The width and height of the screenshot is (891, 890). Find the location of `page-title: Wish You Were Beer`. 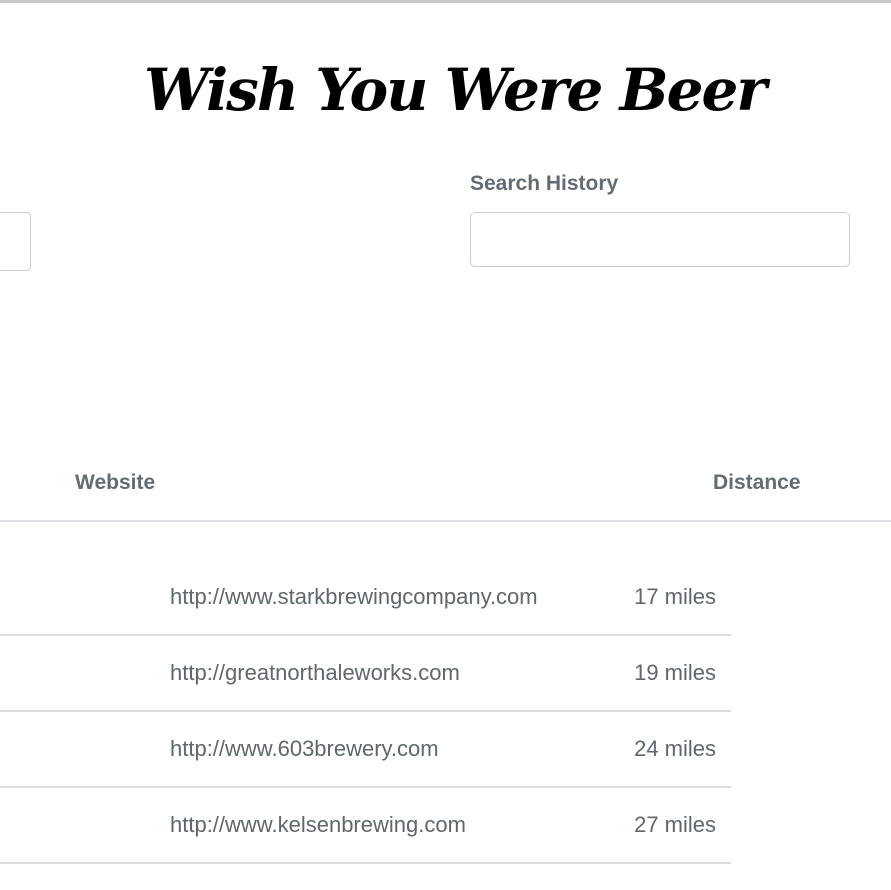

page-title: Wish You Were Beer is located at coordinates (455, 90).